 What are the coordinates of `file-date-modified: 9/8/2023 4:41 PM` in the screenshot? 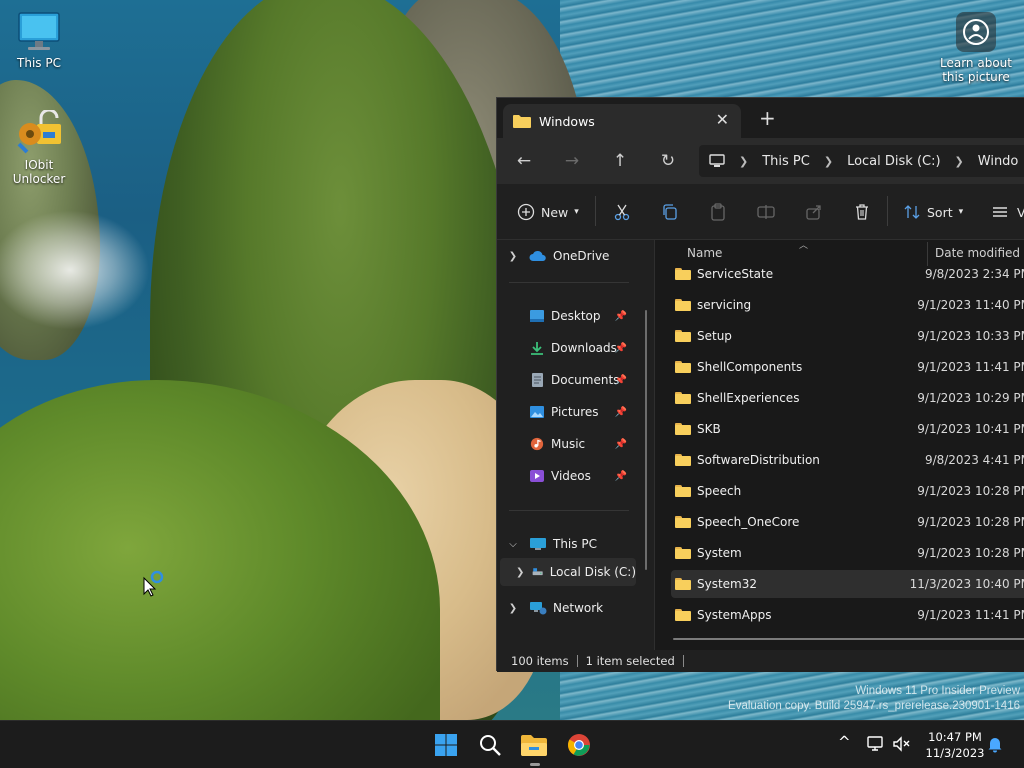 It's located at (974, 460).